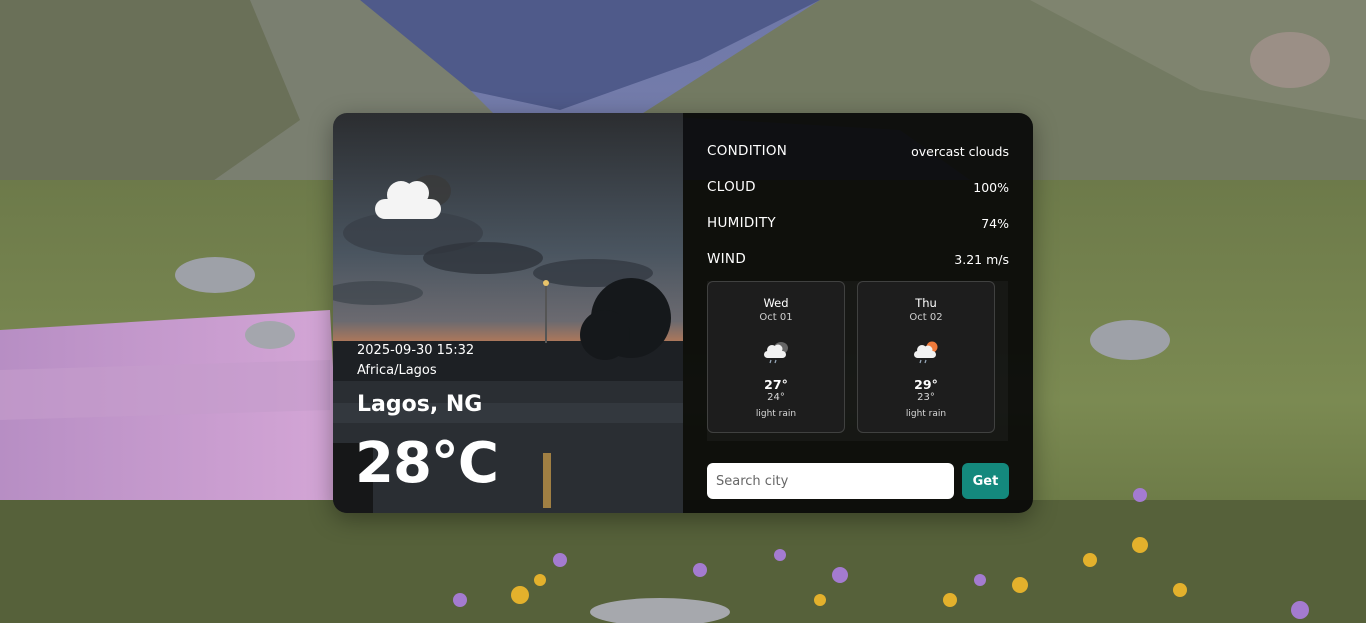 The width and height of the screenshot is (1366, 623). Describe the element at coordinates (741, 223) in the screenshot. I see `detail-label: HUMIDITY` at that location.